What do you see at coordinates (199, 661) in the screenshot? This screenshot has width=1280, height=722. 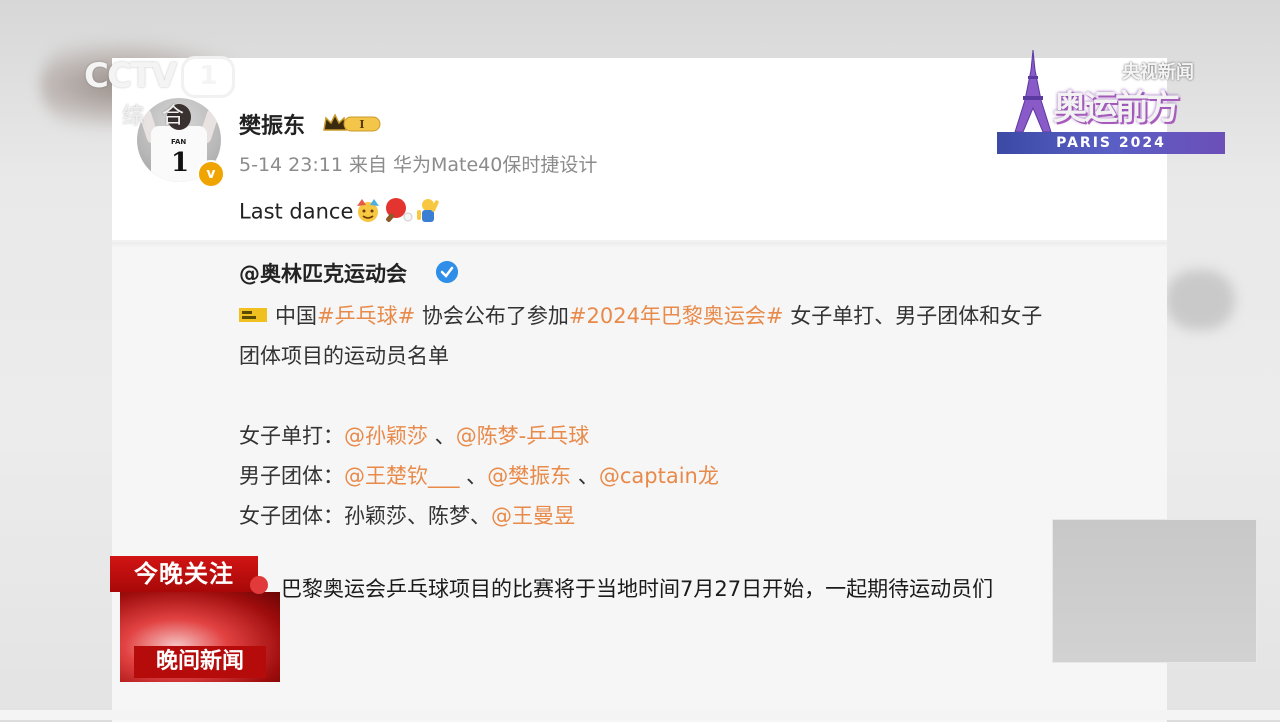 I see `program-label: 晚间新闻` at bounding box center [199, 661].